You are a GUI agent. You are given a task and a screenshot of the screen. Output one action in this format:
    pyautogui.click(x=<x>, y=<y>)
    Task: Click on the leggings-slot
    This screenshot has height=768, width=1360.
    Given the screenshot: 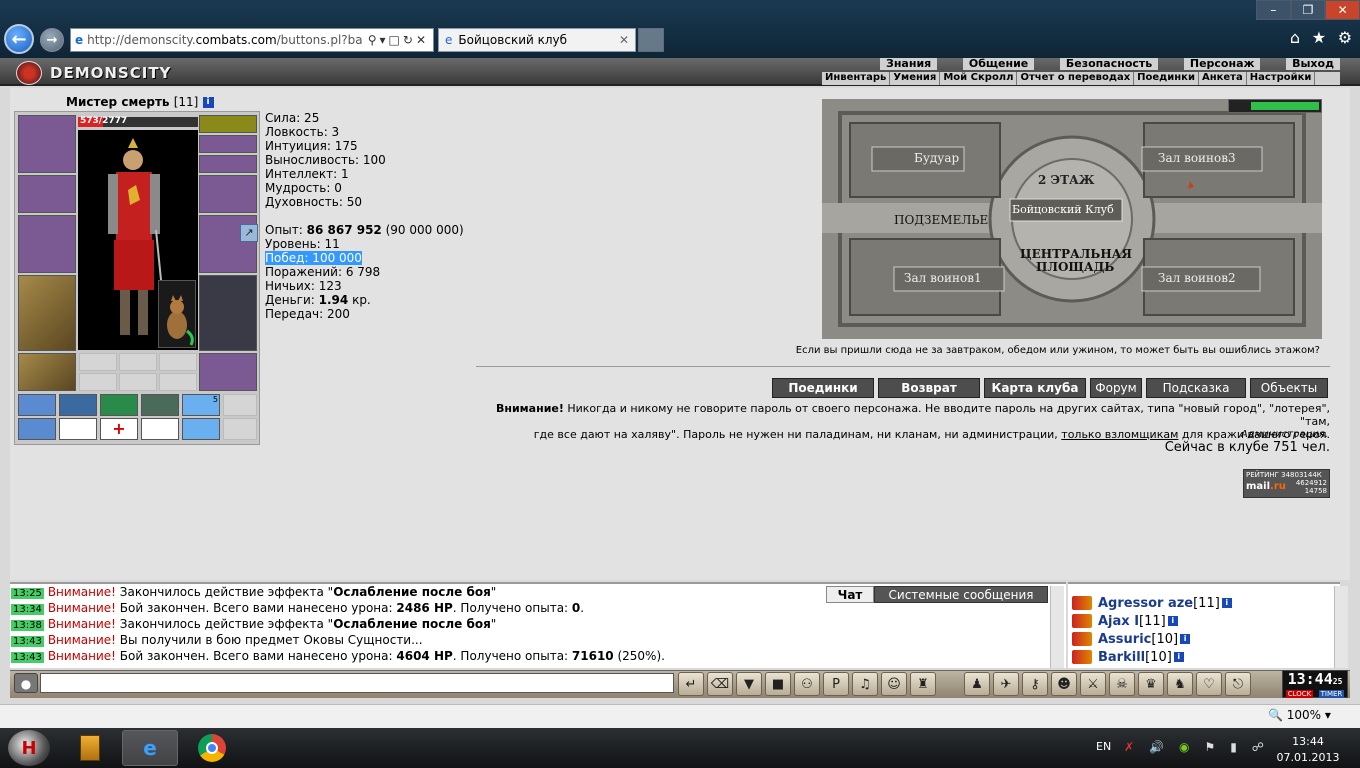 What is the action you would take?
    pyautogui.click(x=228, y=313)
    